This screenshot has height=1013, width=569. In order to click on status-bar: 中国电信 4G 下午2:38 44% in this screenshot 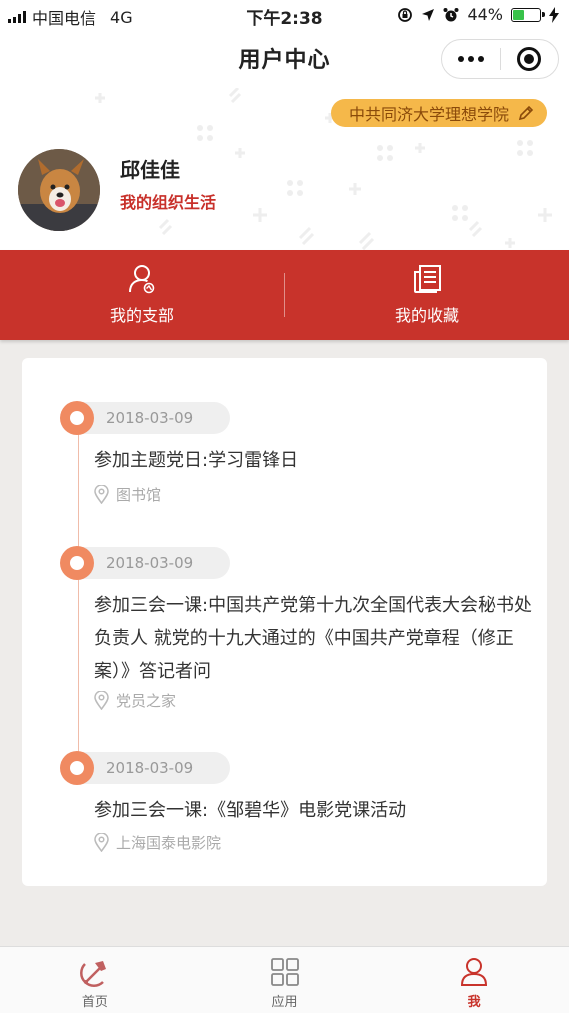, I will do `click(284, 15)`.